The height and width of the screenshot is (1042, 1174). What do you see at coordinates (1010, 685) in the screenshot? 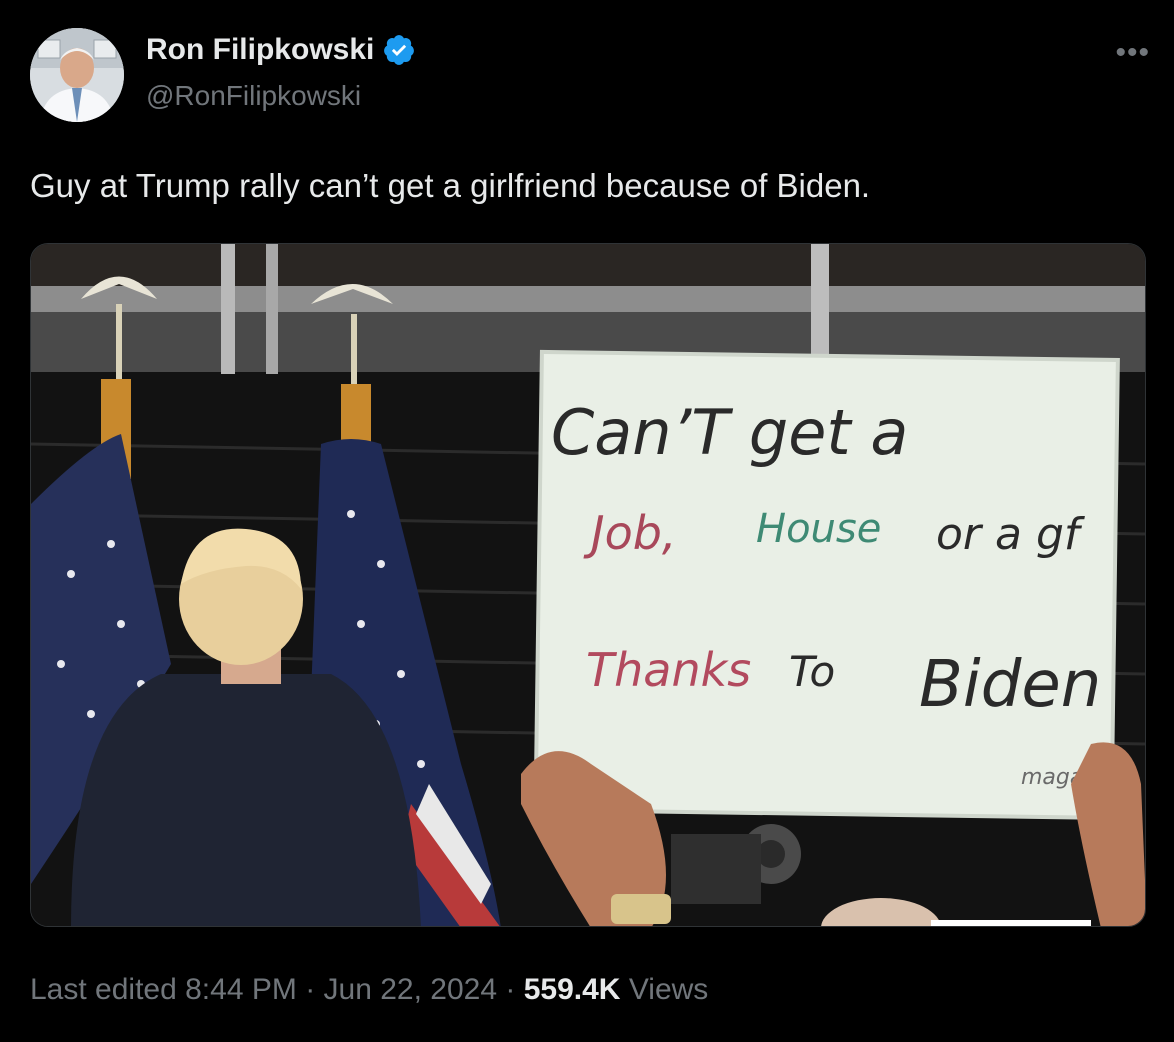
I see `sign-line-3-biden: Biden` at bounding box center [1010, 685].